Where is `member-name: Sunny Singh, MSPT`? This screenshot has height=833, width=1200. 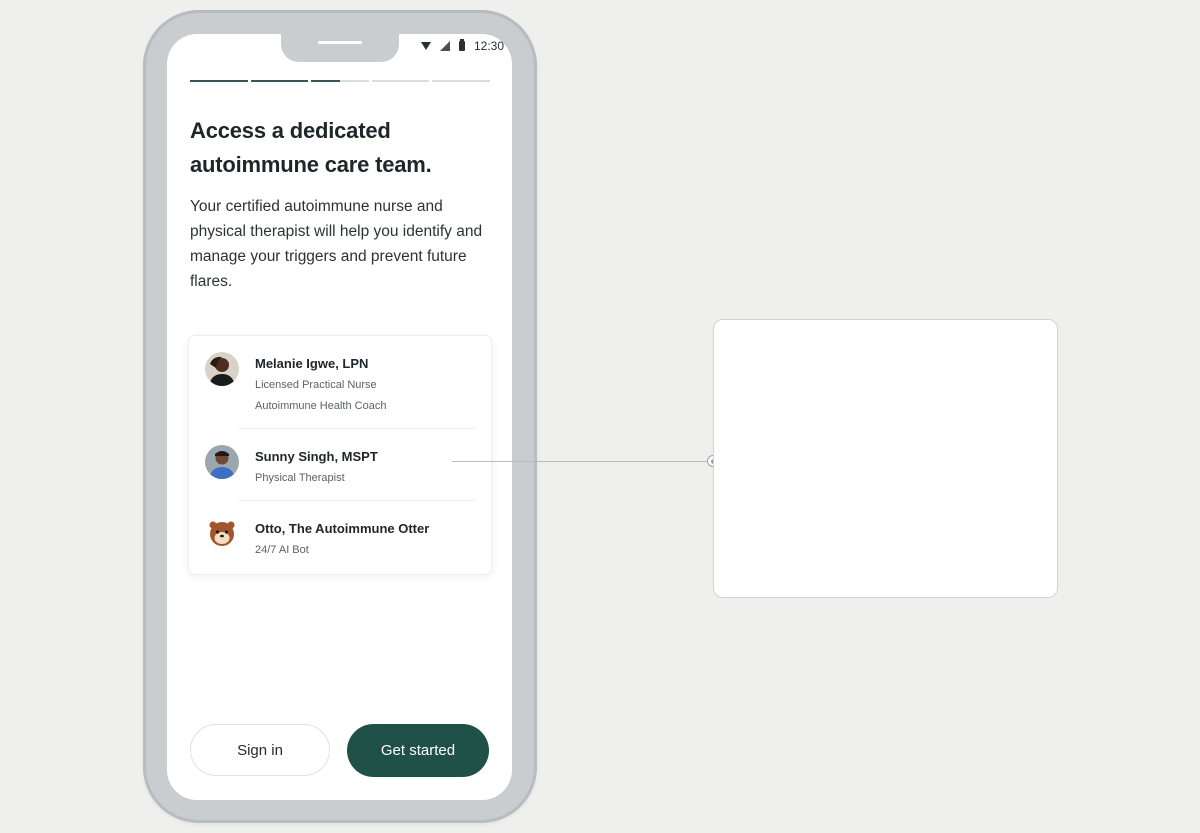 member-name: Sunny Singh, MSPT is located at coordinates (316, 456).